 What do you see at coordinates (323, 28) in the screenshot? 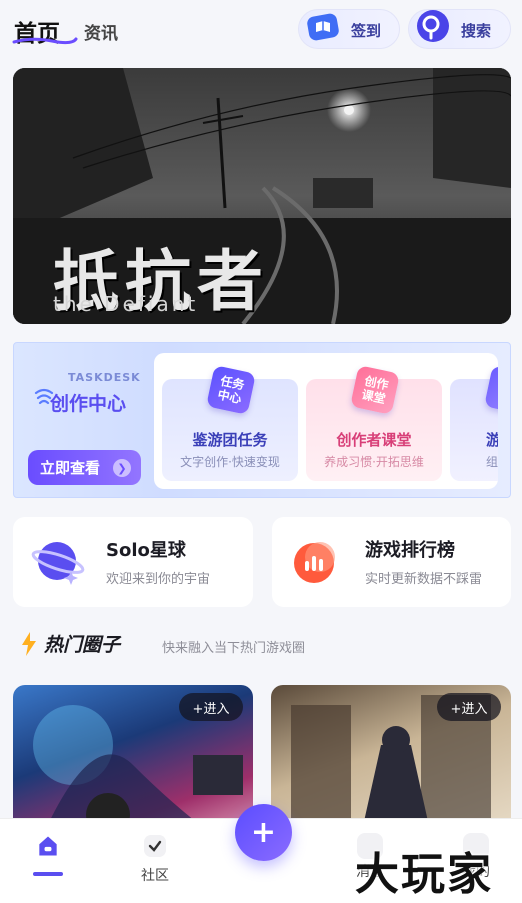
I see `book-icon` at bounding box center [323, 28].